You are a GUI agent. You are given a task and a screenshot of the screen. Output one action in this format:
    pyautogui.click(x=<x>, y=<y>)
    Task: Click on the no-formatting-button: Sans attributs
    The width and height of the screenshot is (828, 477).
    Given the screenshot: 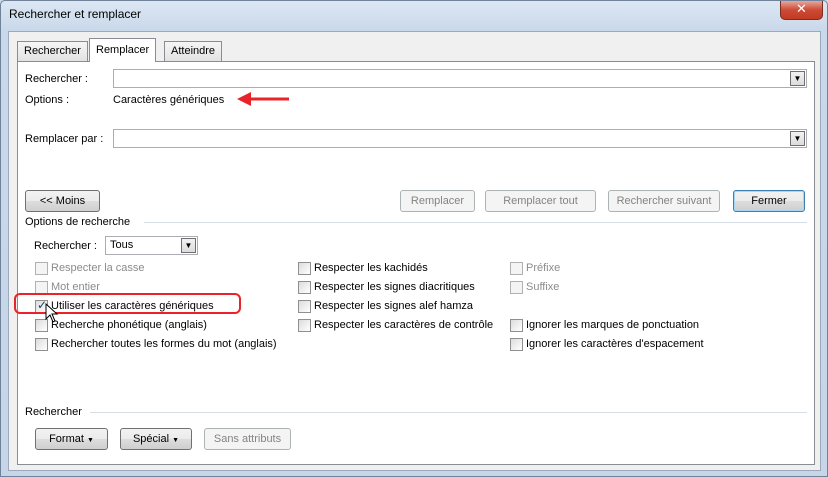 What is the action you would take?
    pyautogui.click(x=247, y=439)
    